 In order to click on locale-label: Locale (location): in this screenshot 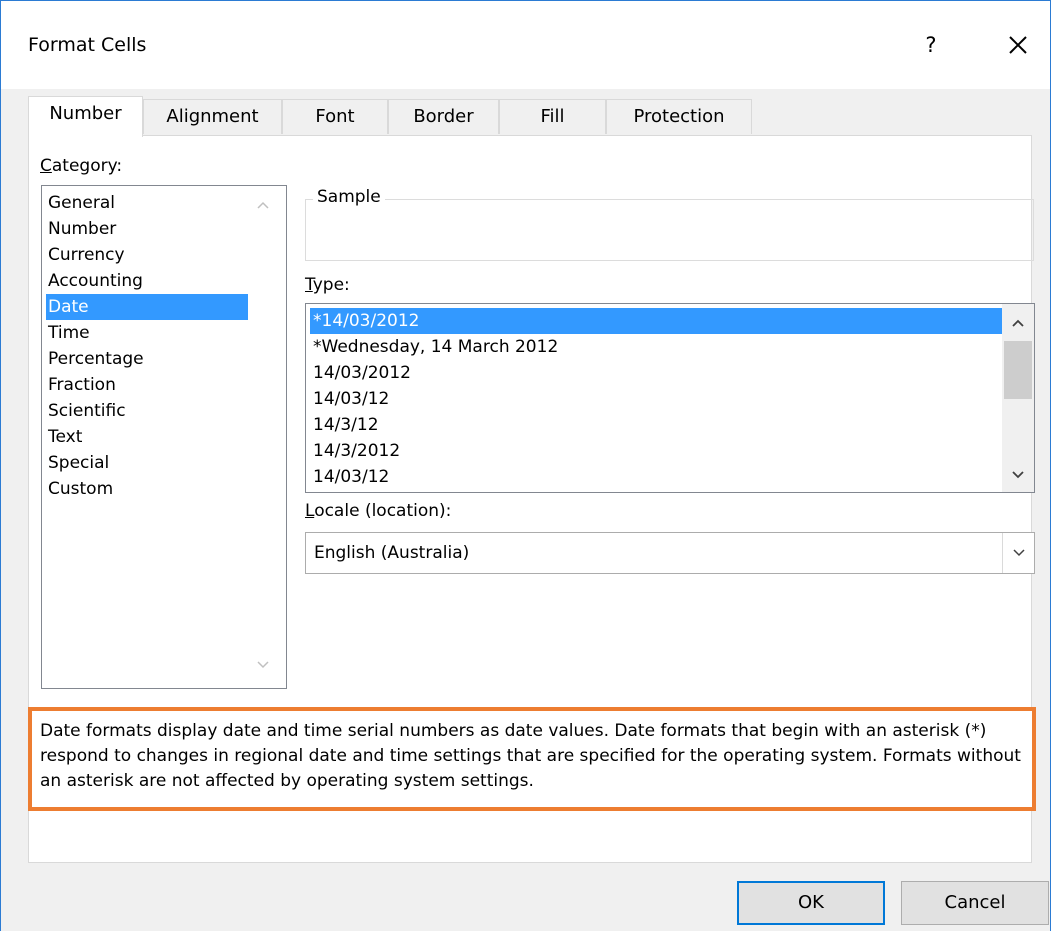, I will do `click(378, 511)`.